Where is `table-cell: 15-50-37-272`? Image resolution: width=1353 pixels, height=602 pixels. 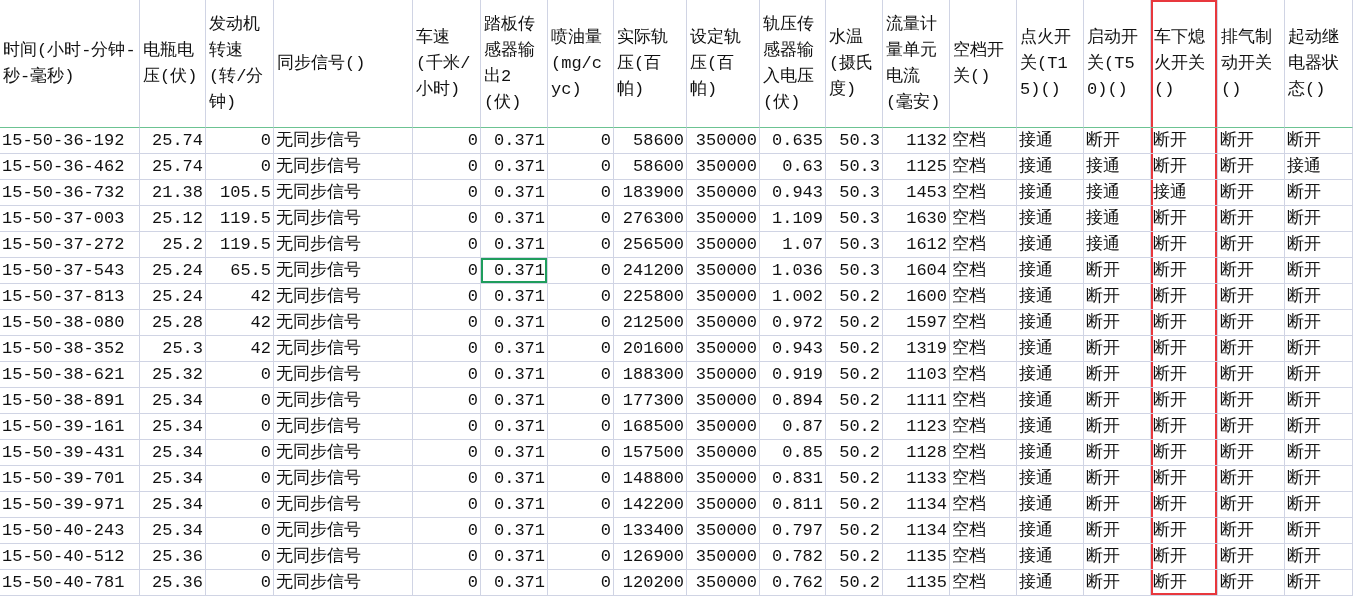 table-cell: 15-50-37-272 is located at coordinates (70, 245).